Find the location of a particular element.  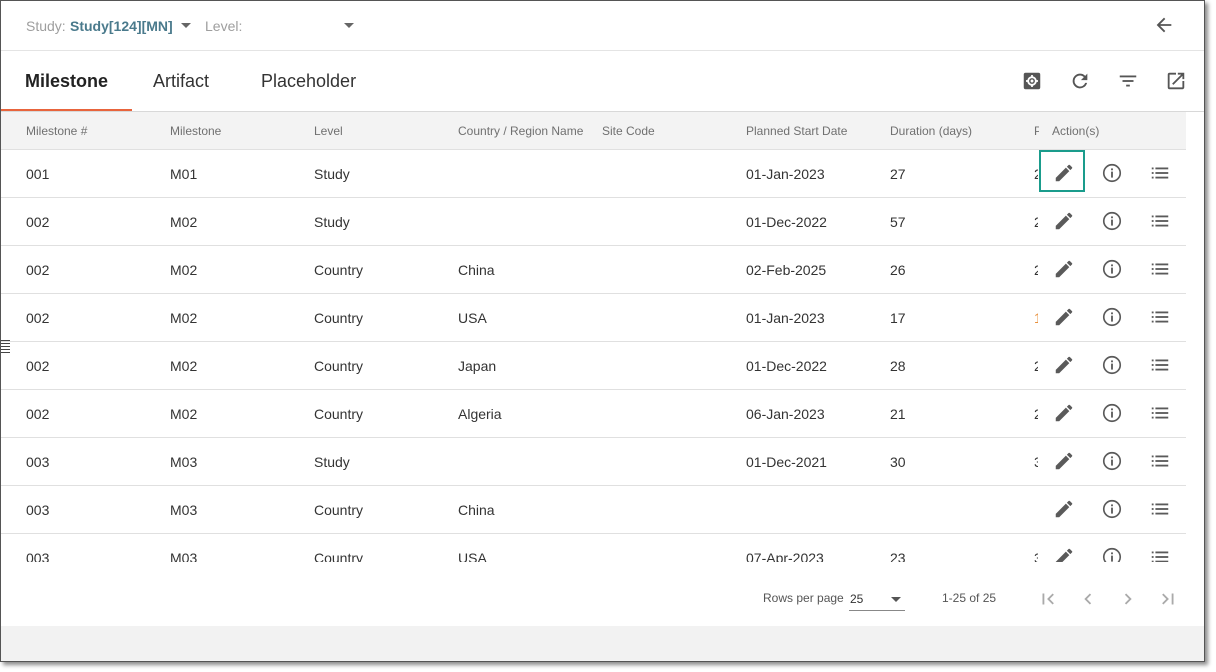

table-row: 002 M02 Country China 02-Feb-2025 26 2 is located at coordinates (593, 270).